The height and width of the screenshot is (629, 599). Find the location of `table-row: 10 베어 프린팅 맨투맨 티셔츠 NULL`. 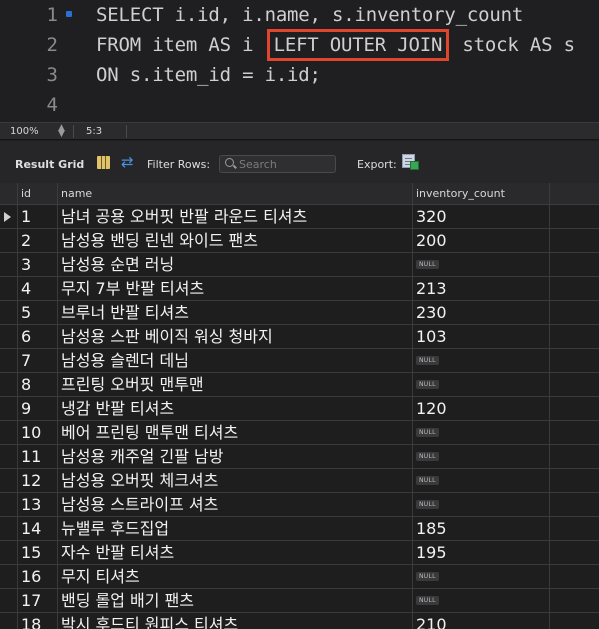

table-row: 10 베어 프린팅 맨투맨 티셔츠 NULL is located at coordinates (299, 433).